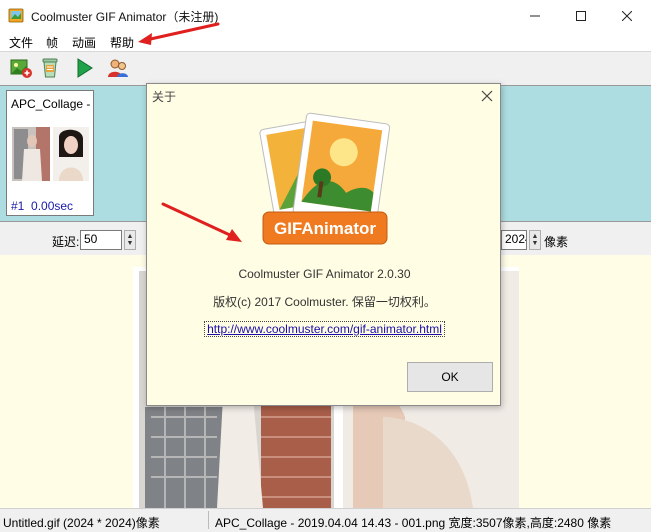 This screenshot has height=532, width=651. What do you see at coordinates (325, 41) in the screenshot?
I see `menu-bar: 文件 帧 动画 帮助` at bounding box center [325, 41].